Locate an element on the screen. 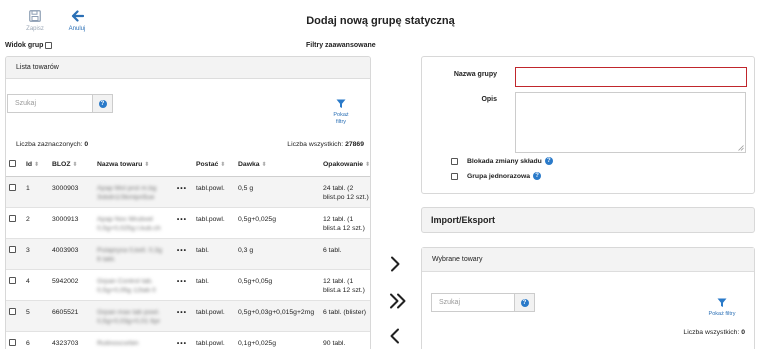 The width and height of the screenshot is (761, 349). products-search-help-button: ? is located at coordinates (103, 103).